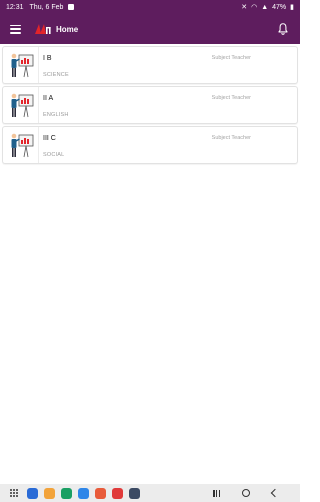 Image resolution: width=320 pixels, height=502 pixels. Describe the element at coordinates (15, 7) in the screenshot. I see `status-time: 12:31` at that location.